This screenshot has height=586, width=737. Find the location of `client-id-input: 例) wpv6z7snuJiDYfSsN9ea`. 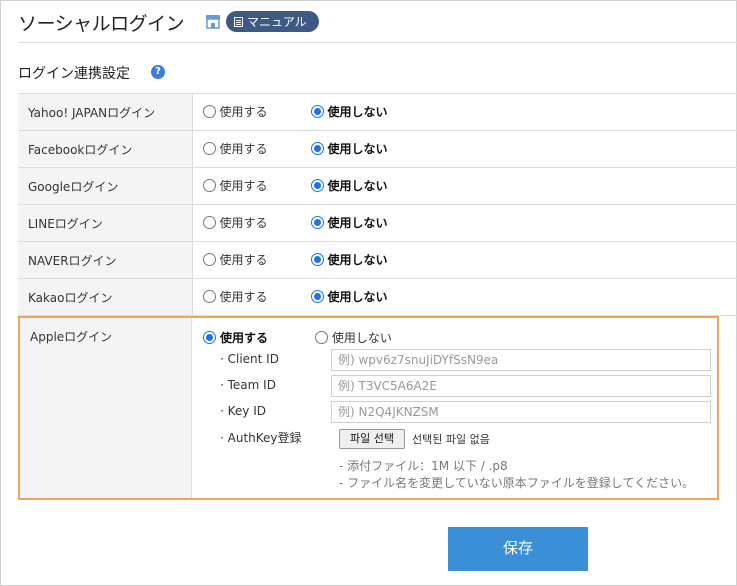

client-id-input: 例) wpv6z7snuJiDYfSsN9ea is located at coordinates (521, 360).